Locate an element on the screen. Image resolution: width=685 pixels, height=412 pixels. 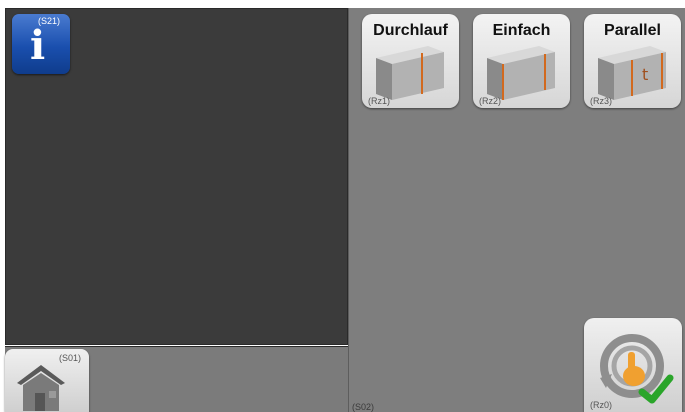
confirm-button-code: (Rz0) is located at coordinates (601, 405).